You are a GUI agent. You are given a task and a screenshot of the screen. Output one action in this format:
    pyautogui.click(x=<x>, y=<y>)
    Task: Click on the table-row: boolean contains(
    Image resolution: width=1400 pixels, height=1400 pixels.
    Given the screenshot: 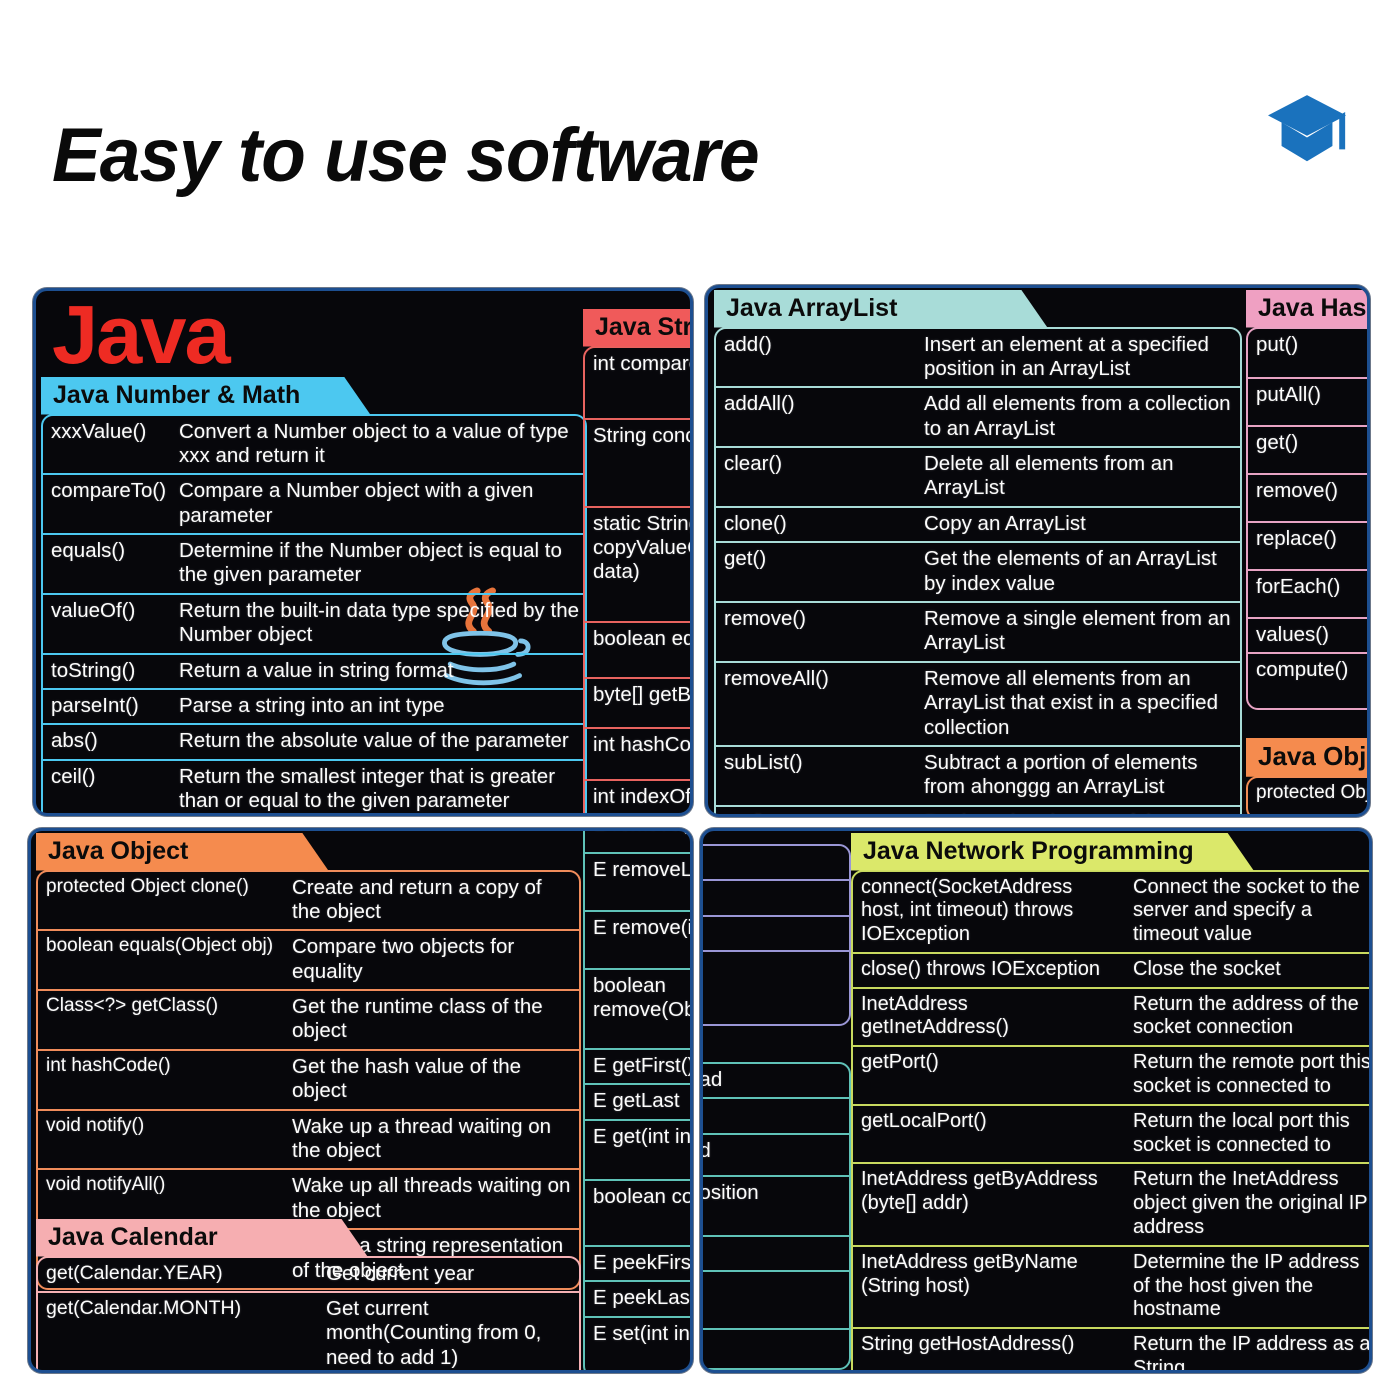 What is the action you would take?
    pyautogui.click(x=637, y=1211)
    